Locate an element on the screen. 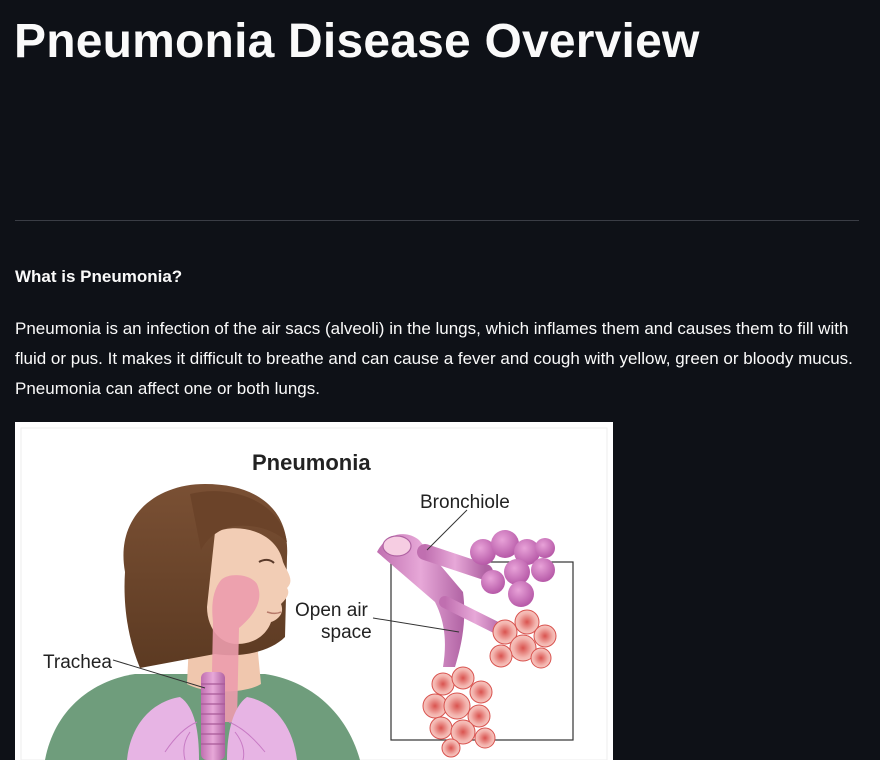  divider is located at coordinates (437, 220).